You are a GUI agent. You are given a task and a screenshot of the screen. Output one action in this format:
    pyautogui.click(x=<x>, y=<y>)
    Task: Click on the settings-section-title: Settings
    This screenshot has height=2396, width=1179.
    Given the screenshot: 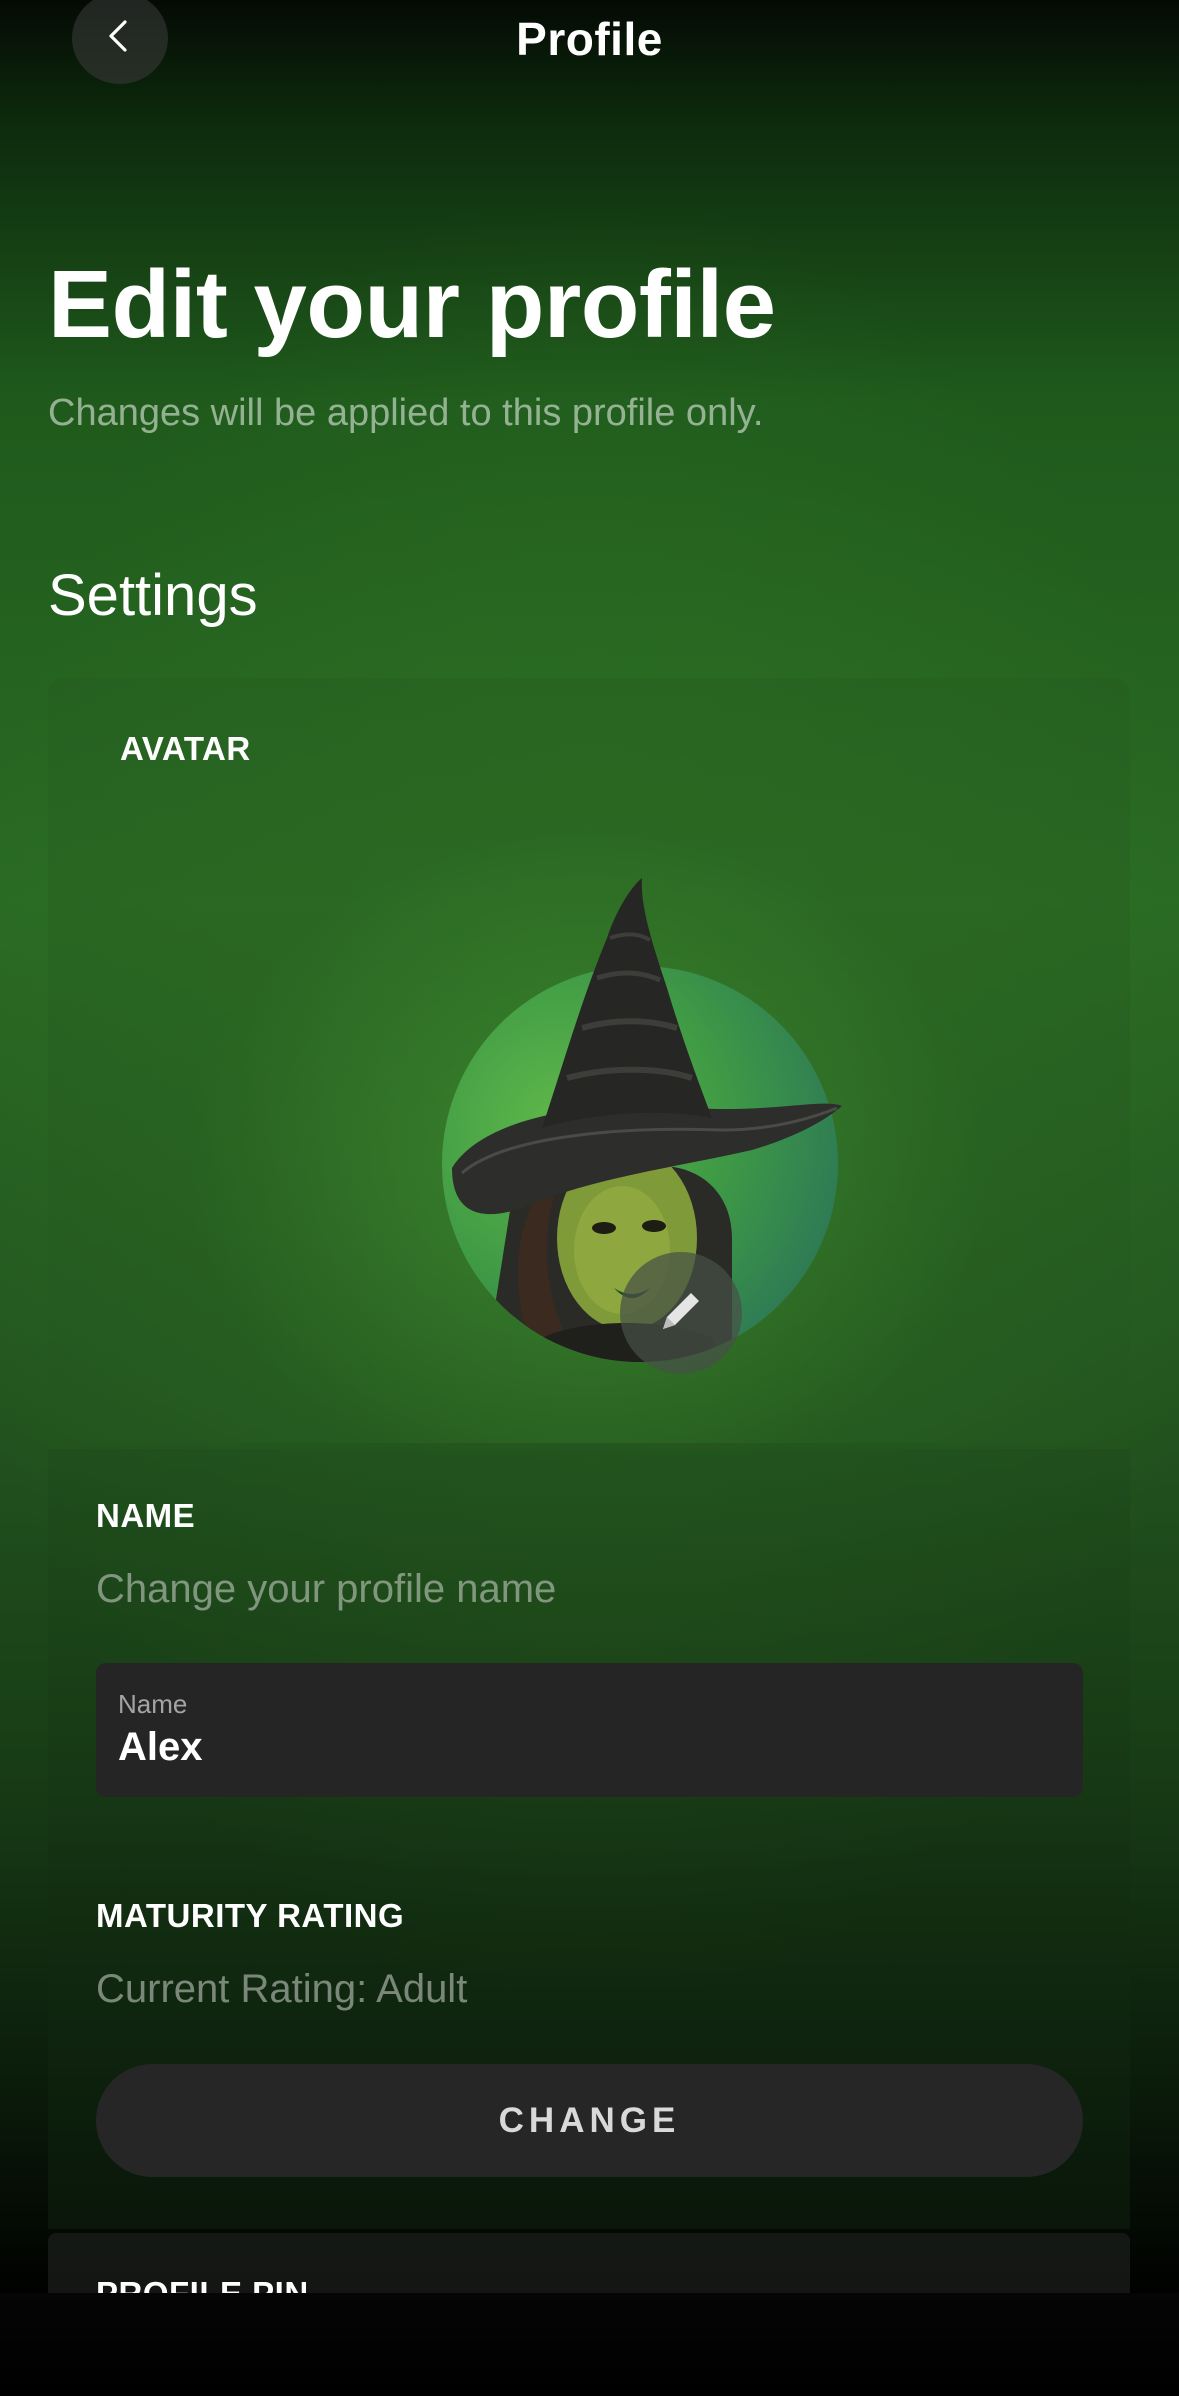 What is the action you would take?
    pyautogui.click(x=153, y=595)
    